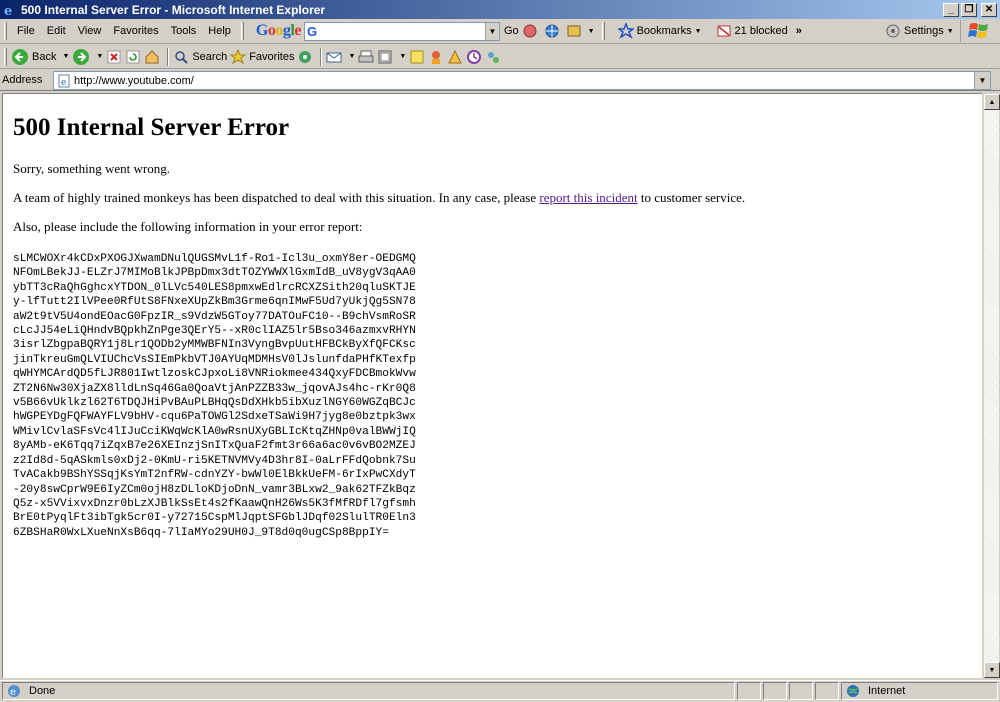 This screenshot has height=702, width=1000. Describe the element at coordinates (887, 690) in the screenshot. I see `zone-label: Internet` at that location.